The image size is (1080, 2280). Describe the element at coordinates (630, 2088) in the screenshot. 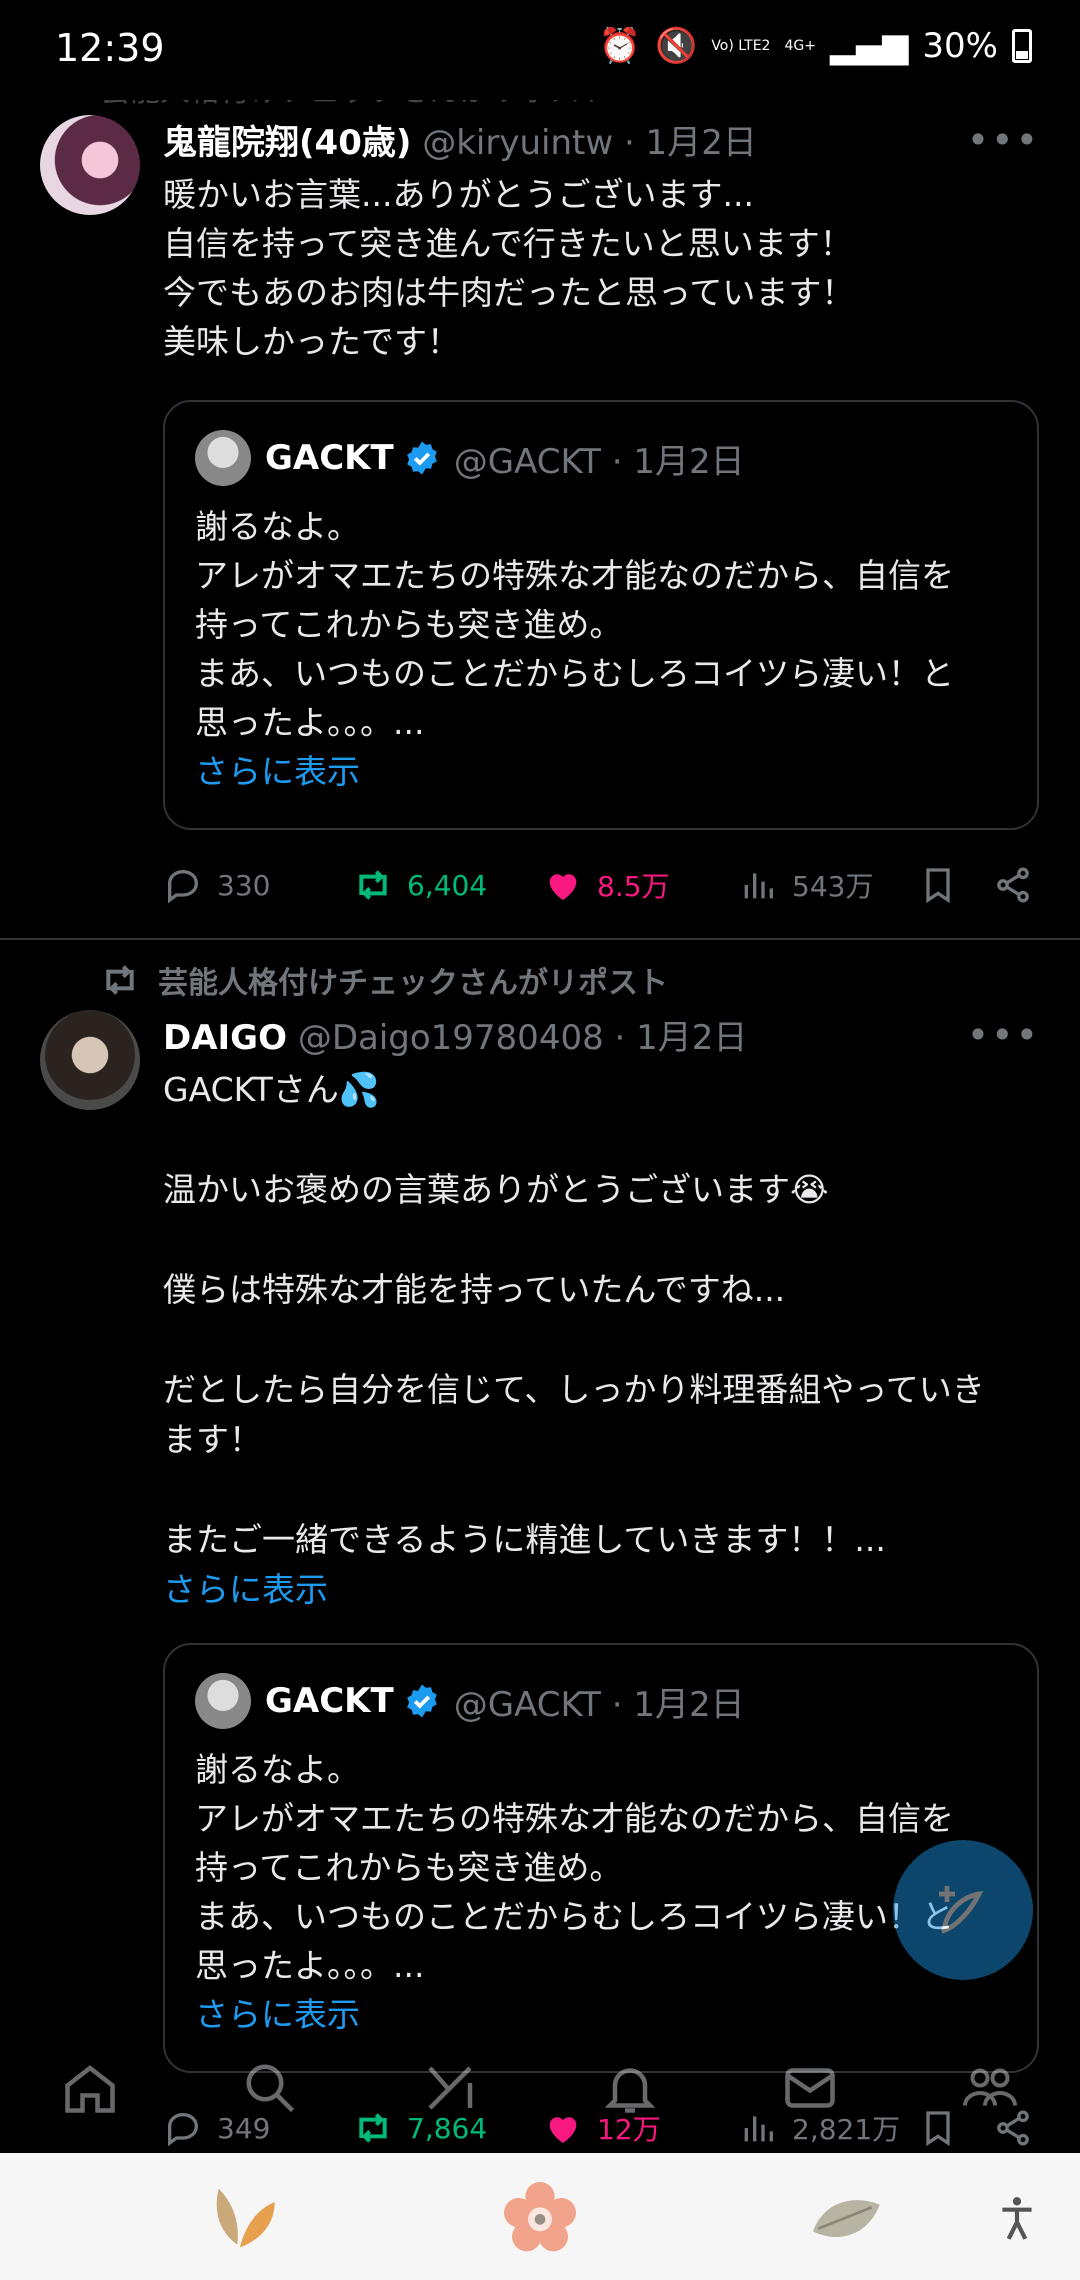

I see `notifications-icon` at that location.